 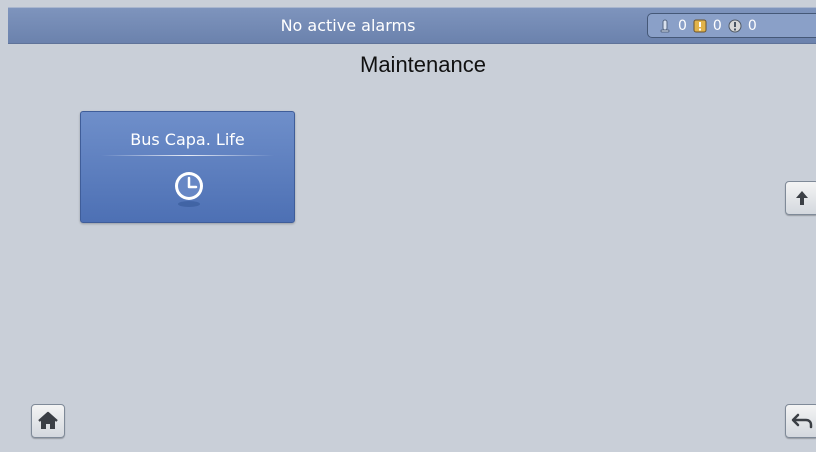 I want to click on home-icon, so click(x=48, y=420).